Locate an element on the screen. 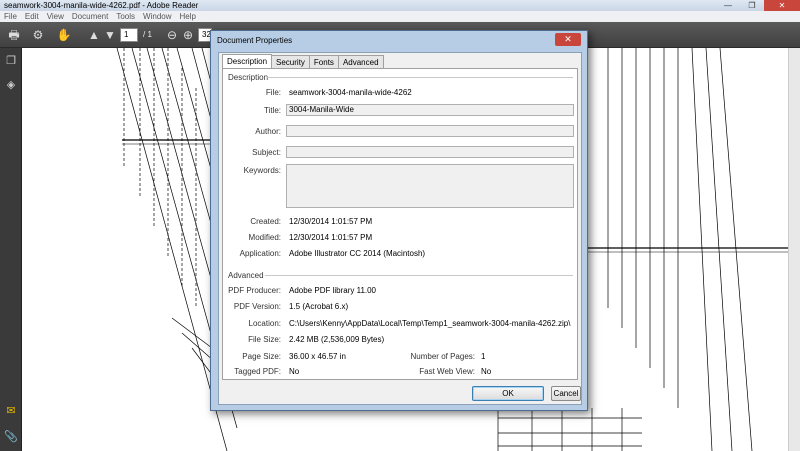  print-icon: 🖶 is located at coordinates (14, 35).